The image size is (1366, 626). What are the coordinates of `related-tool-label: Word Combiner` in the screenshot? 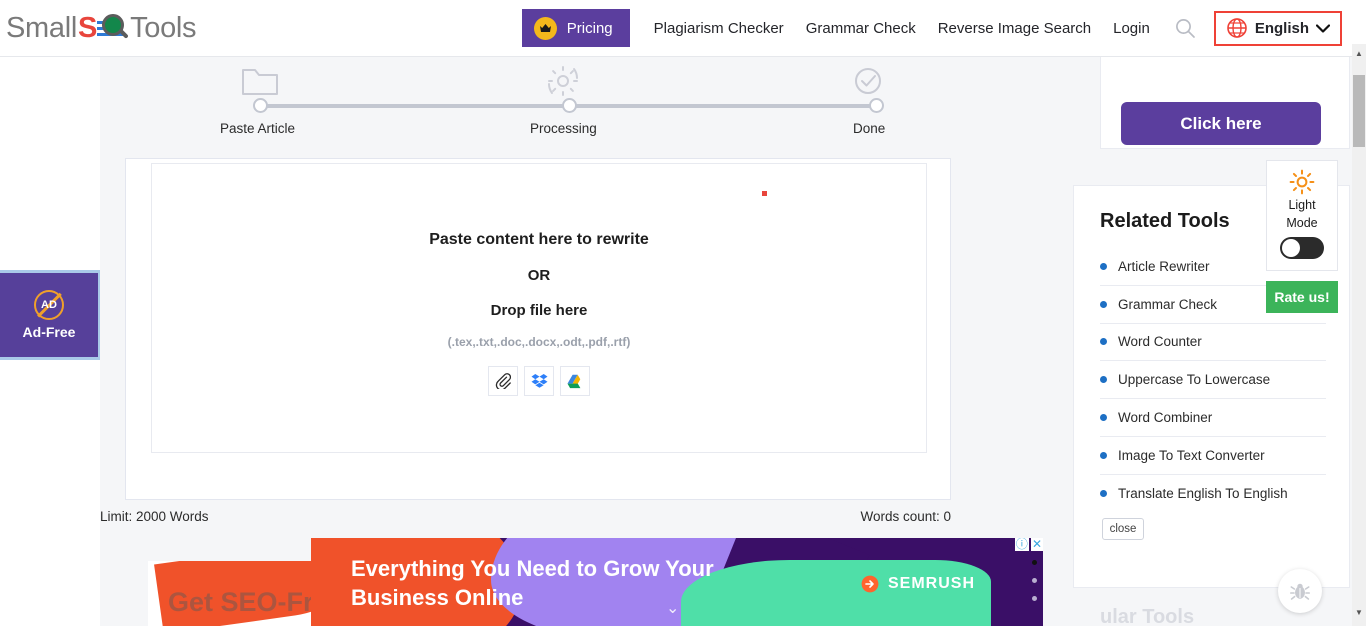 It's located at (1165, 418).